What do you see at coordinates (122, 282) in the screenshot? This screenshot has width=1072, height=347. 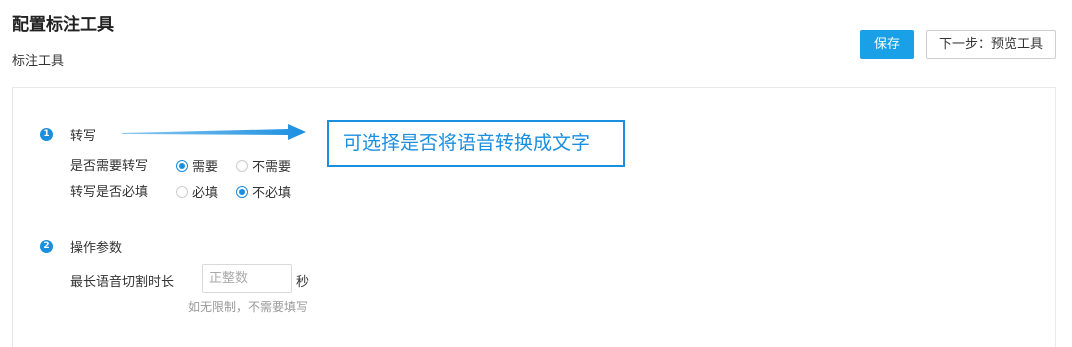 I see `max-split-duration-label: 最长语音切割时长` at bounding box center [122, 282].